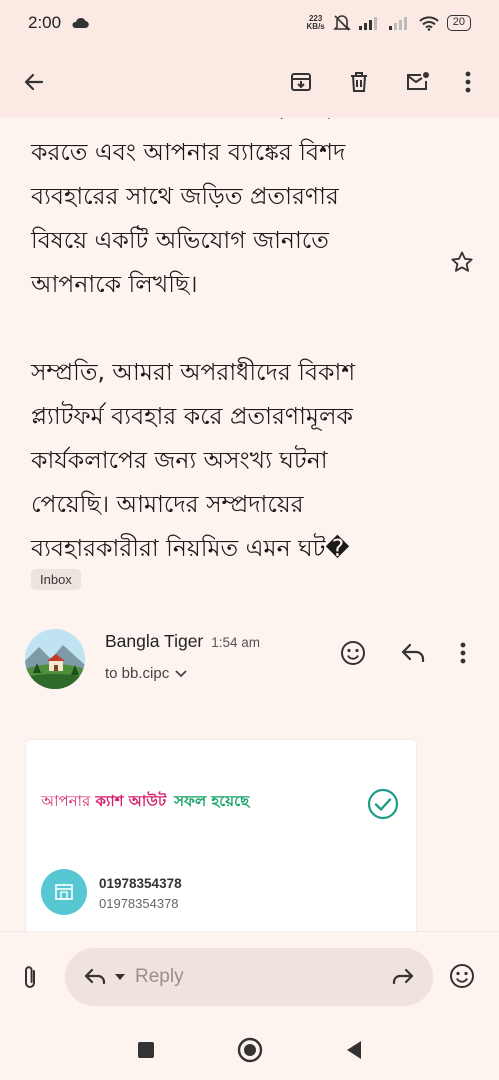  Describe the element at coordinates (139, 903) in the screenshot. I see `merchant-number-secondary: 01978354378` at that location.